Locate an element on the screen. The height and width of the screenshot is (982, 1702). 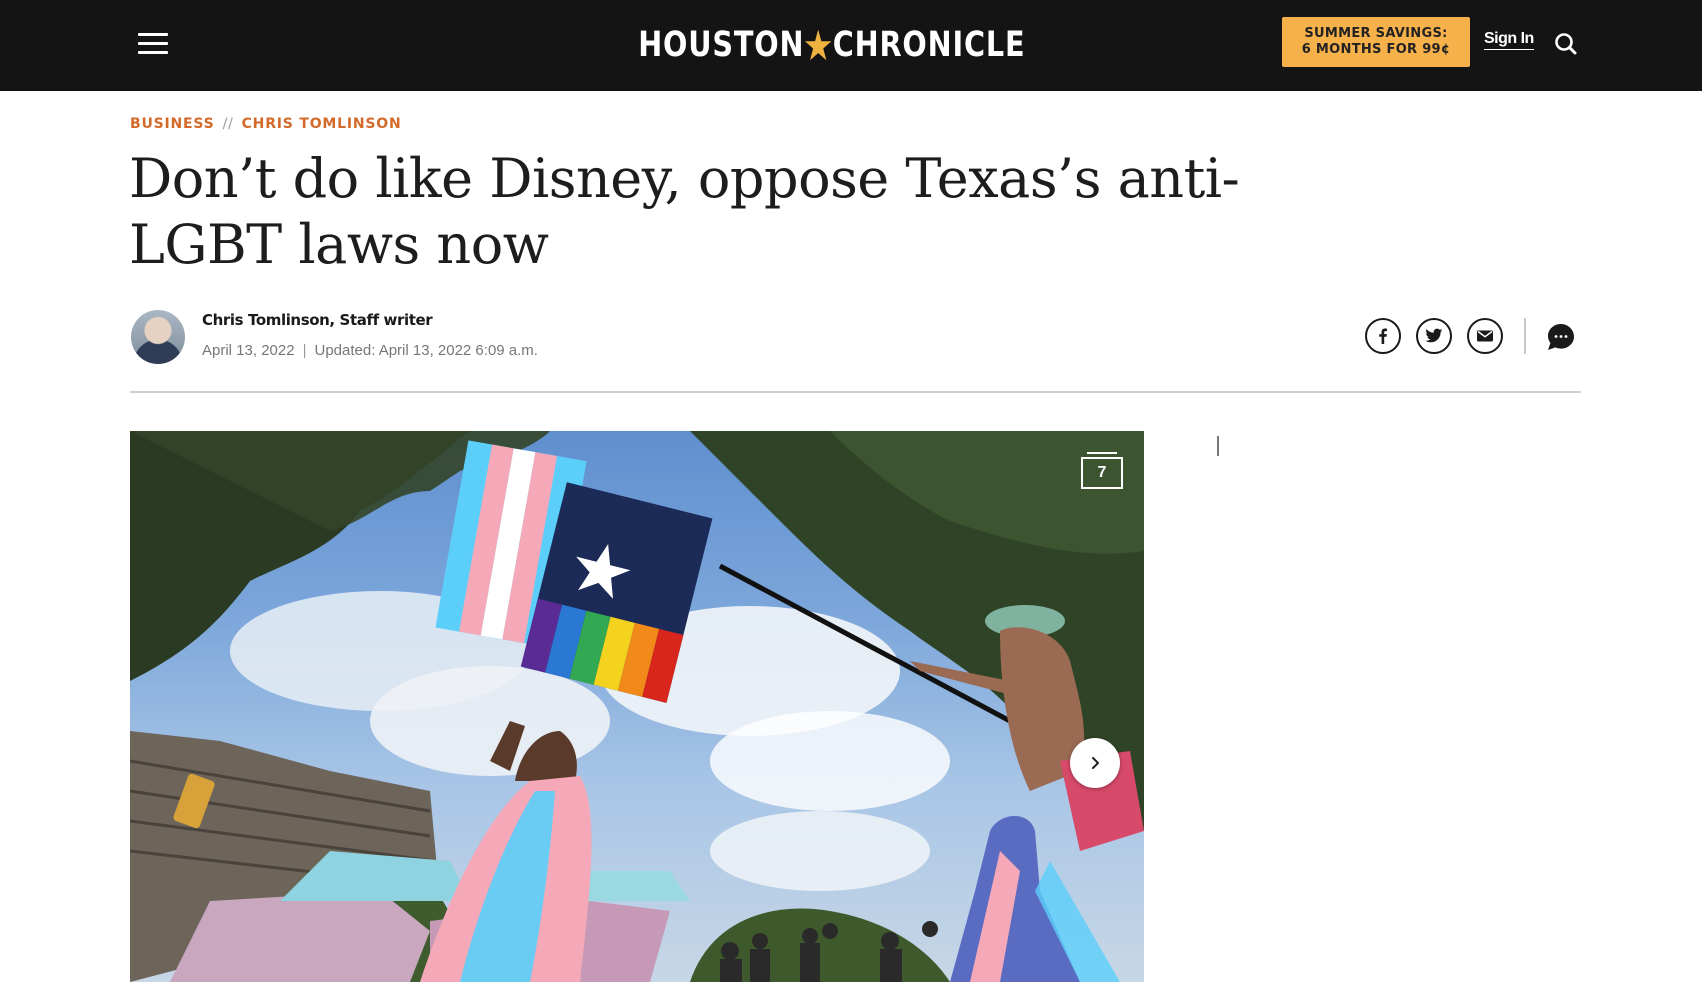
twitter-icon is located at coordinates (1434, 335).